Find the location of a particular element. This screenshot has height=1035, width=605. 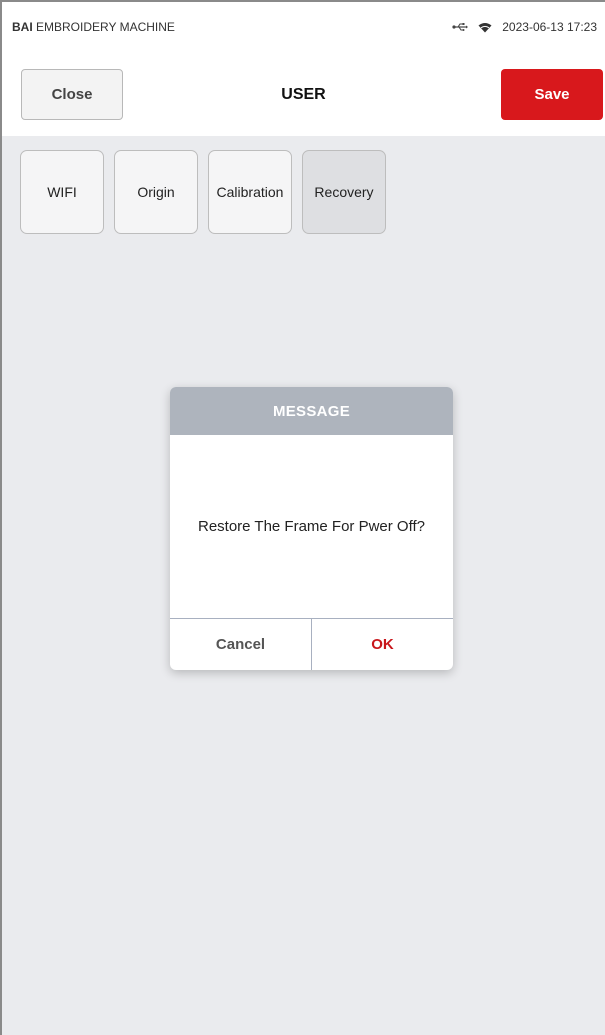

tab-recovery: Recovery is located at coordinates (344, 192).